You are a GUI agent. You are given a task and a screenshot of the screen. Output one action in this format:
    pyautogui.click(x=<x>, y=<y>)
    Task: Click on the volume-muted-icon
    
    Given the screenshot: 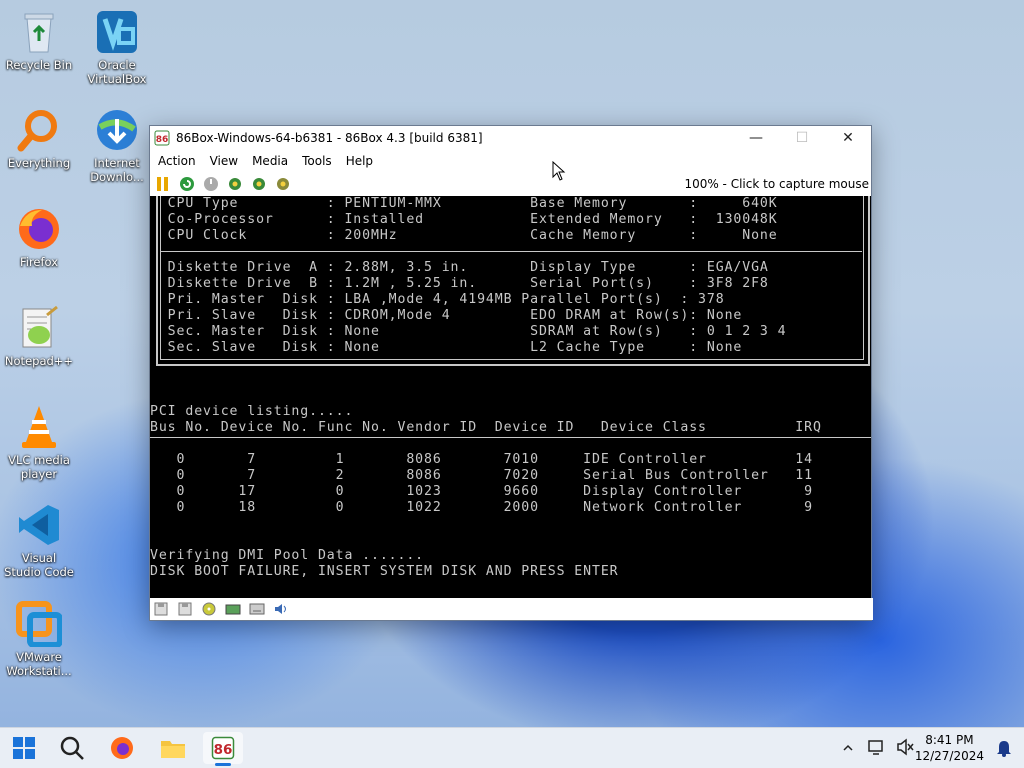 What is the action you would take?
    pyautogui.click(x=905, y=749)
    